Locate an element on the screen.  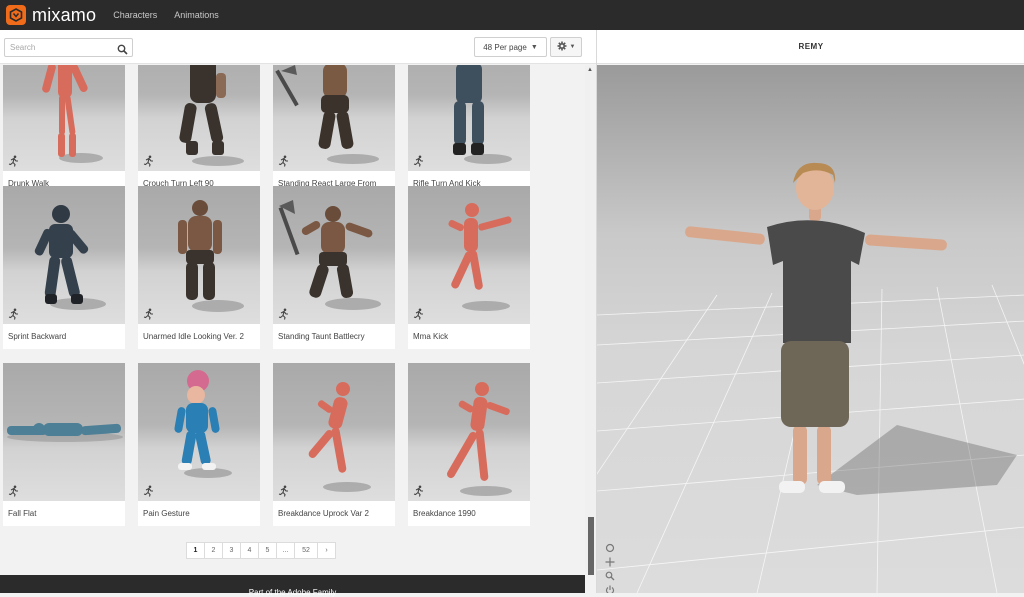
animation-card-label: Breakdance 1990 is located at coordinates (444, 513).